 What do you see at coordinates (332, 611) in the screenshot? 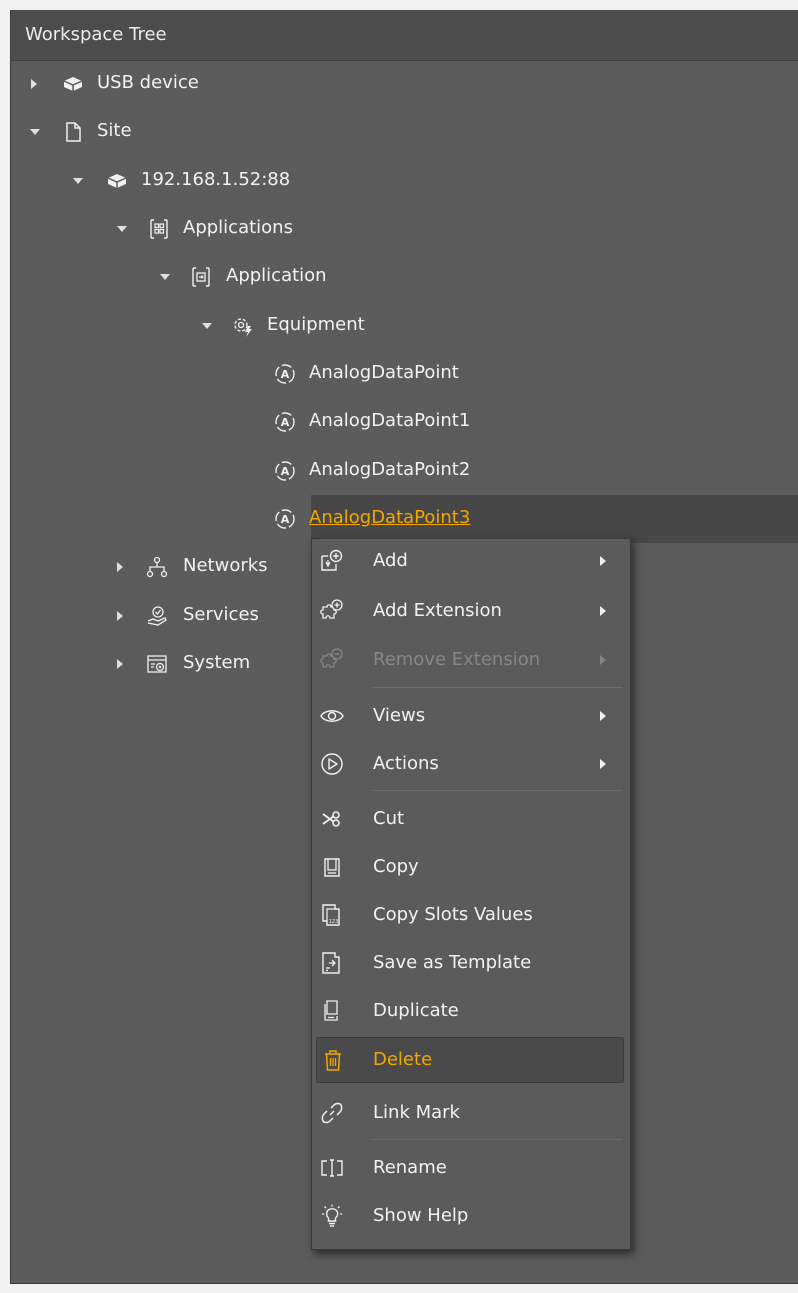
I see `add-extension-icon` at bounding box center [332, 611].